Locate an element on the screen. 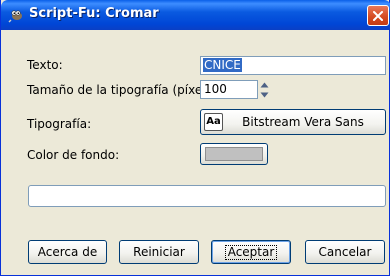 Image resolution: width=390 pixels, height=276 pixels. gimp-wilber-icon is located at coordinates (16, 15).